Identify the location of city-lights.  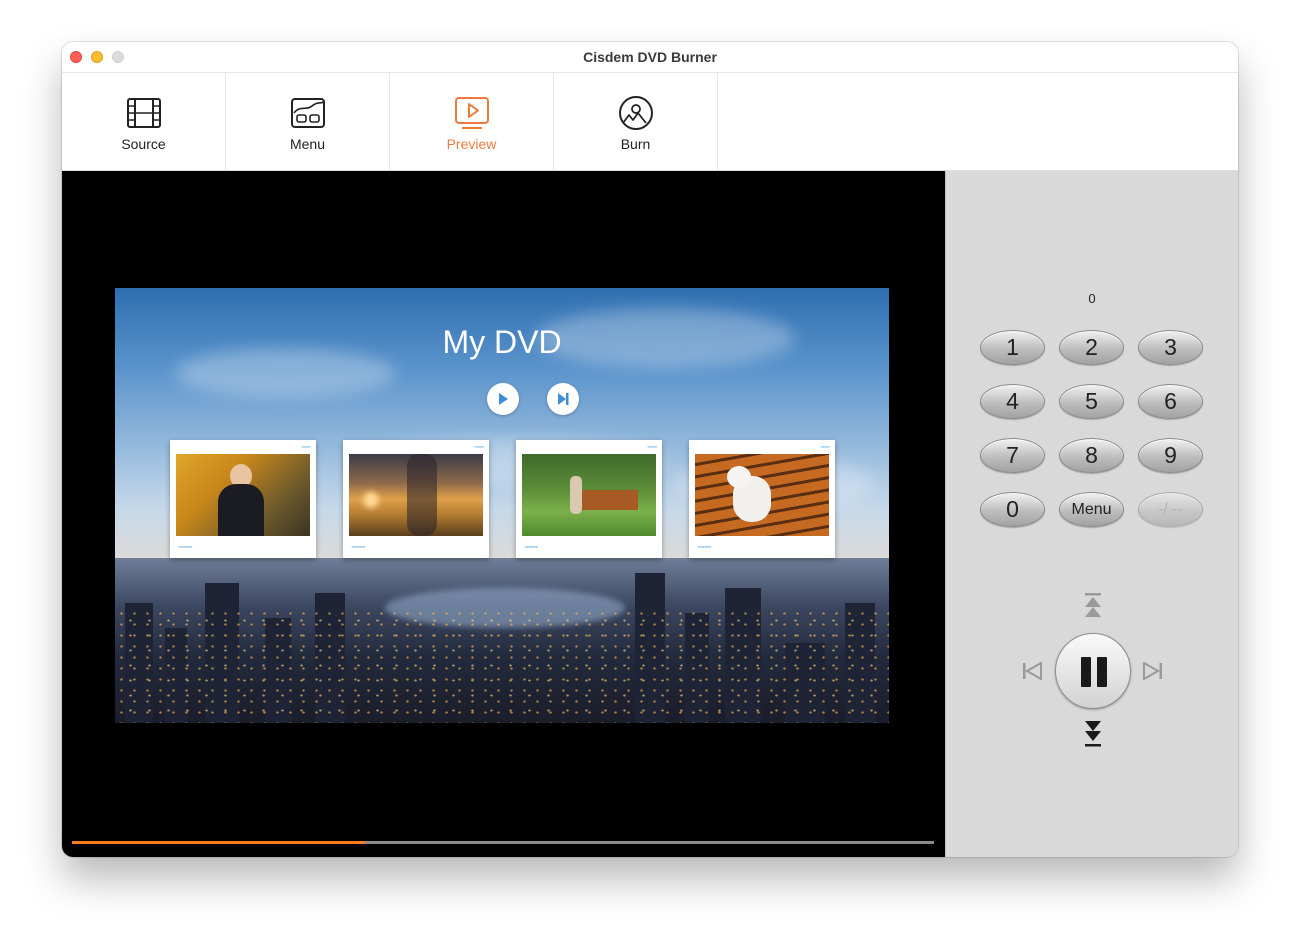
(502, 665).